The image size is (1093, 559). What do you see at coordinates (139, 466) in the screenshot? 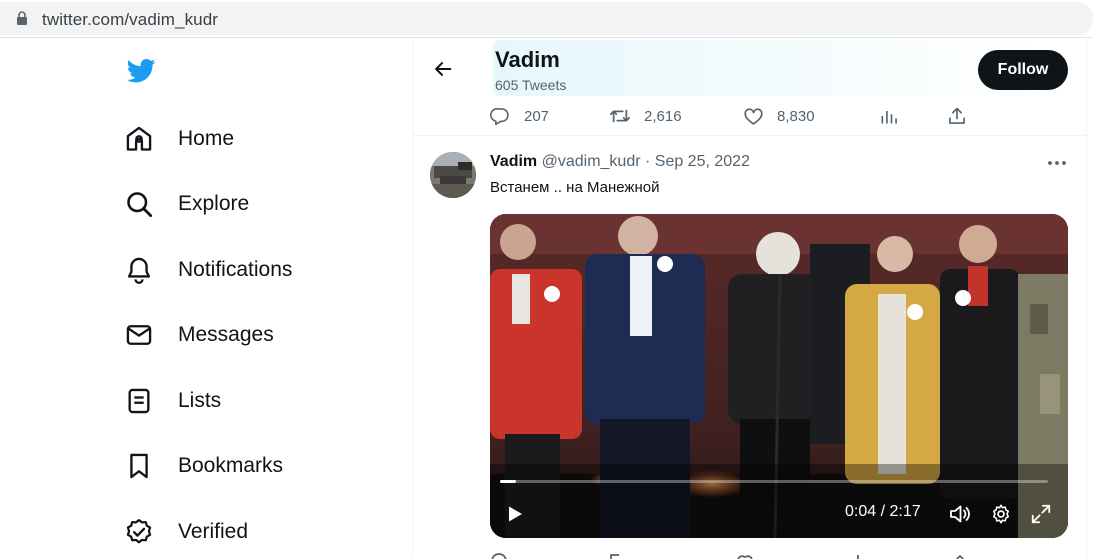
I see `bookmark-icon` at bounding box center [139, 466].